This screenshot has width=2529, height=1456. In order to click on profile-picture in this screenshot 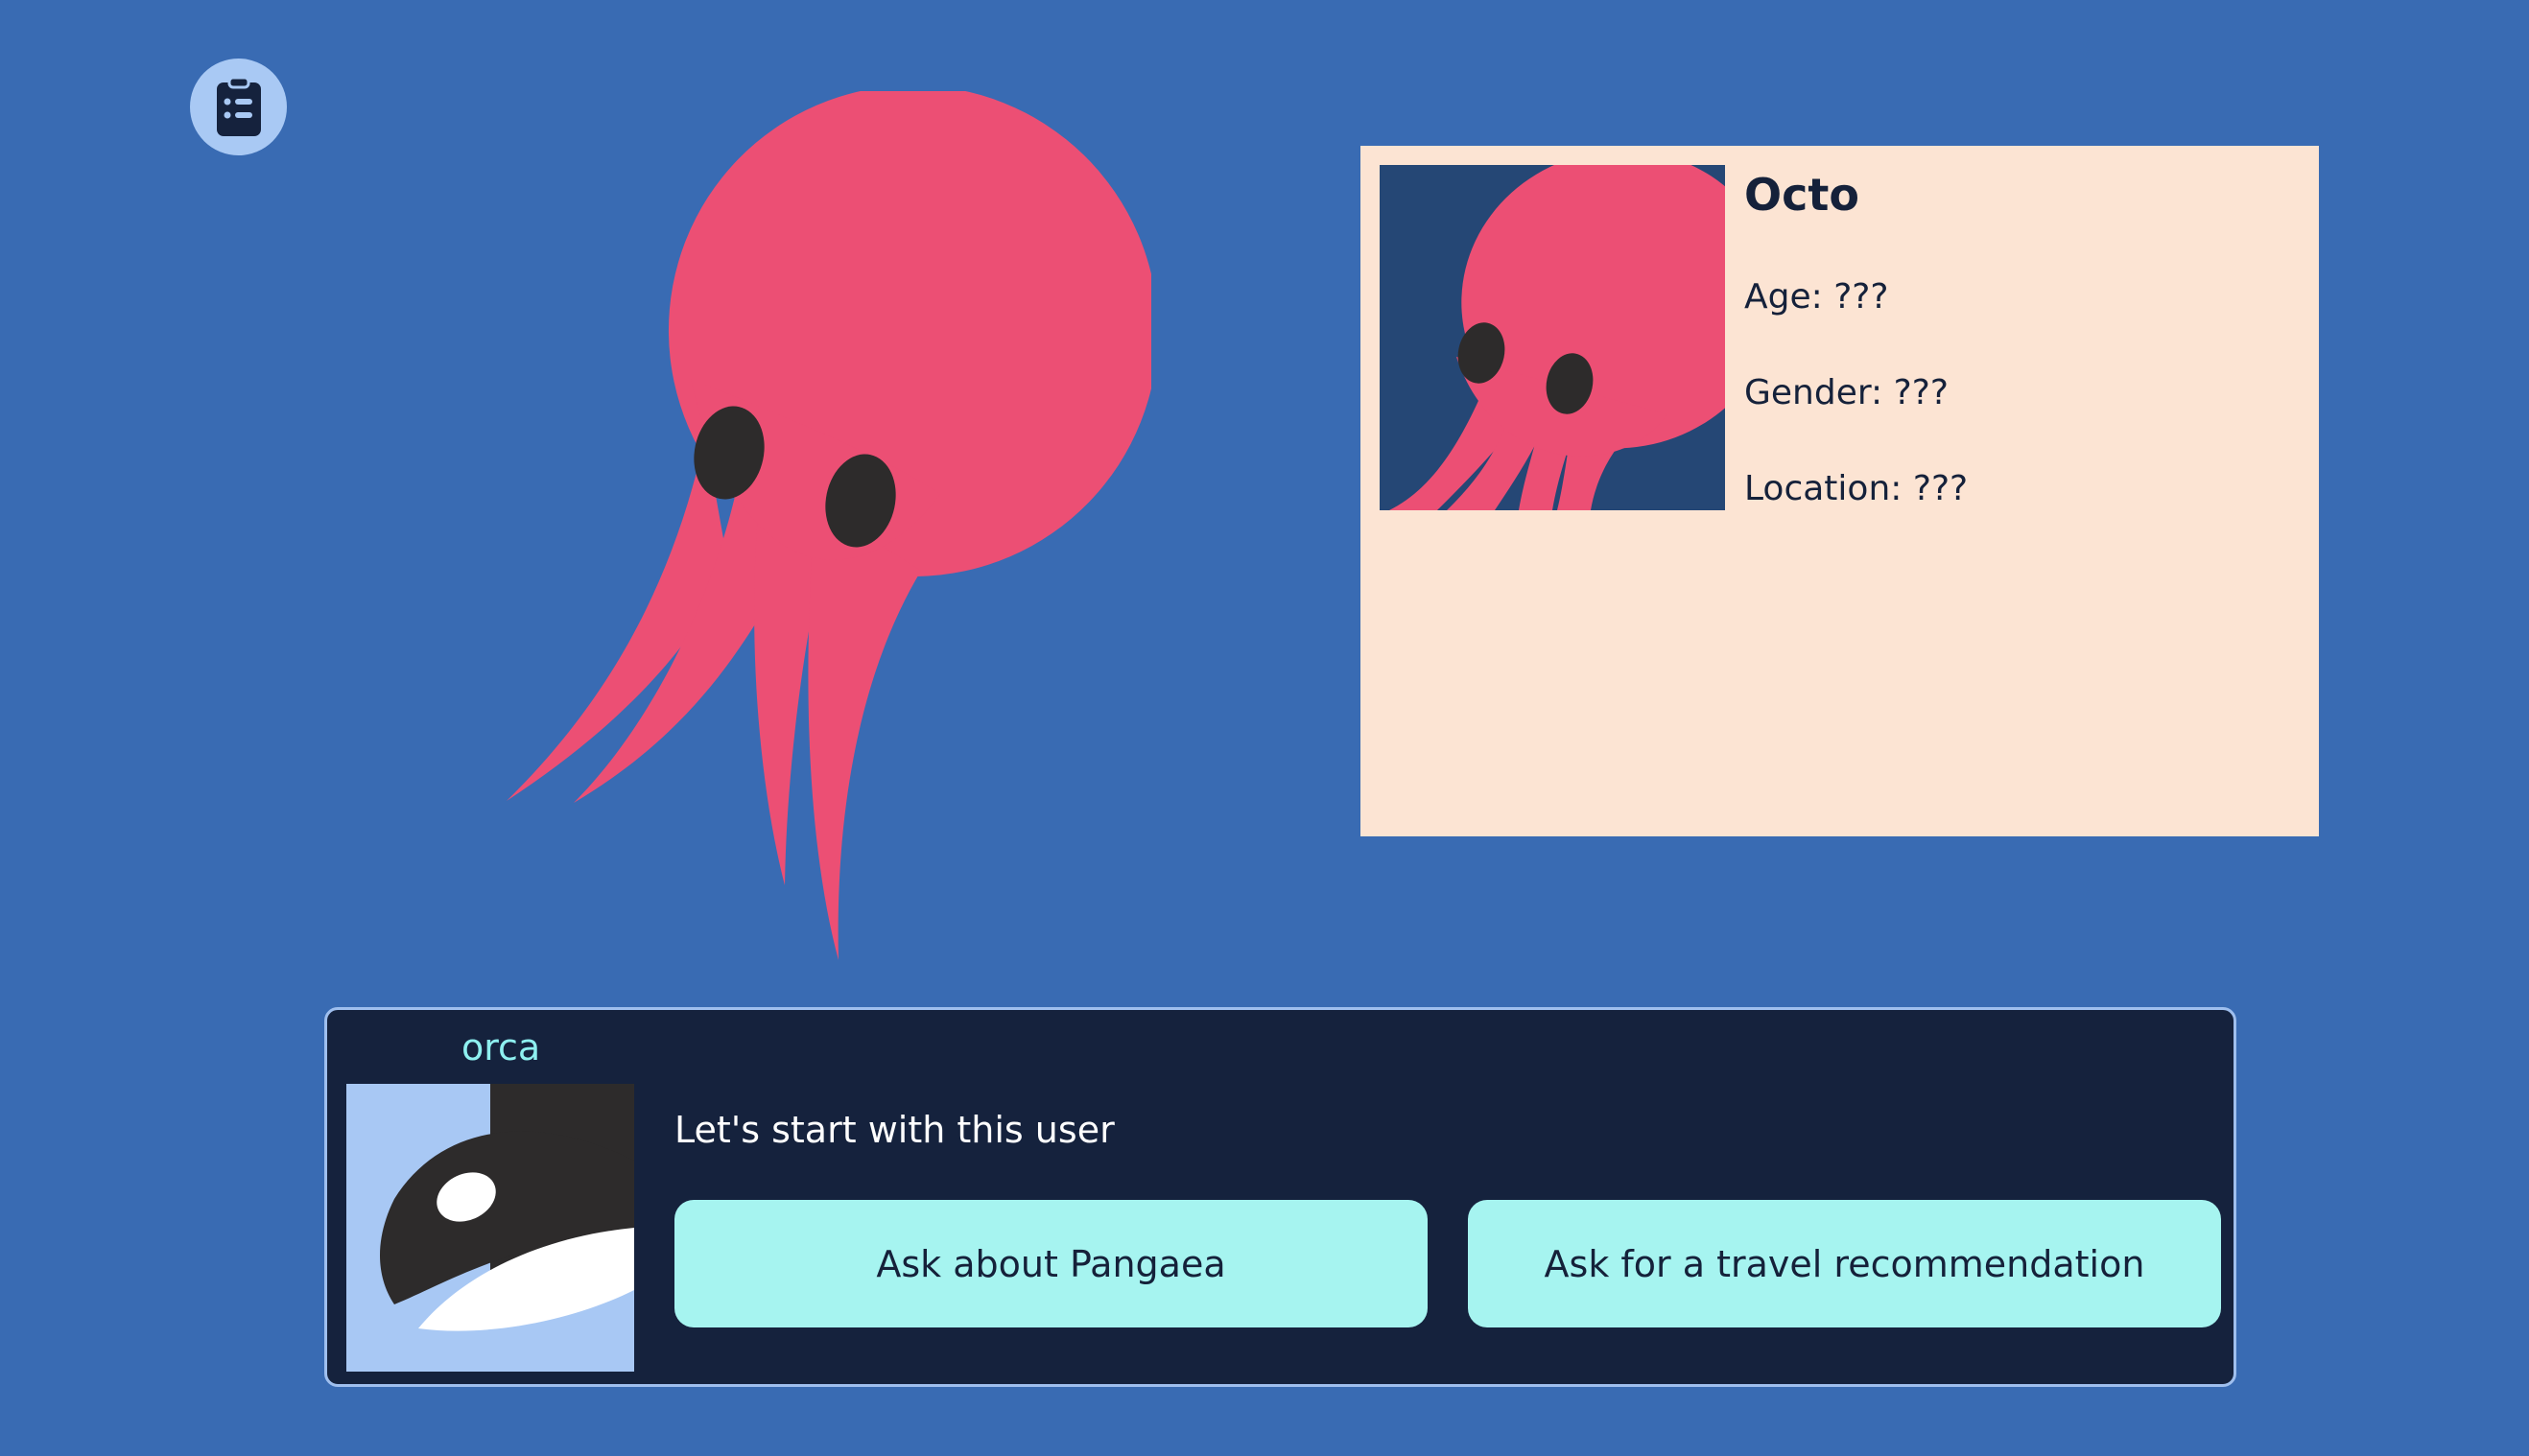, I will do `click(1553, 338)`.